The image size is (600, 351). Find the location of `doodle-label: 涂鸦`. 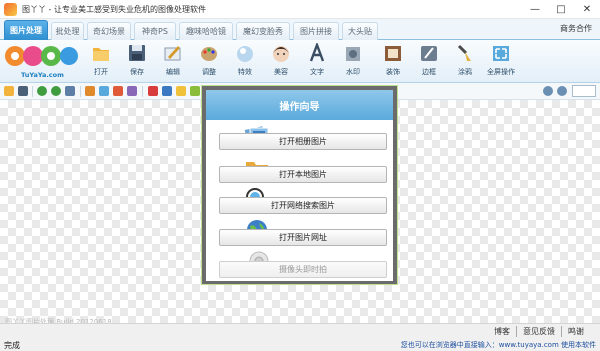

doodle-label: 涂鸦 is located at coordinates (465, 72).